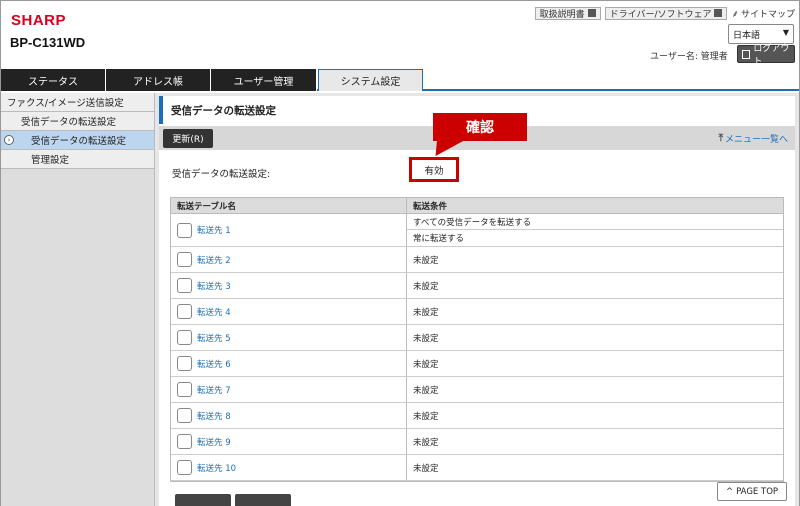 Image resolution: width=800 pixels, height=506 pixels. Describe the element at coordinates (264, 80) in the screenshot. I see `tab-user-management: ユーザー管理` at that location.